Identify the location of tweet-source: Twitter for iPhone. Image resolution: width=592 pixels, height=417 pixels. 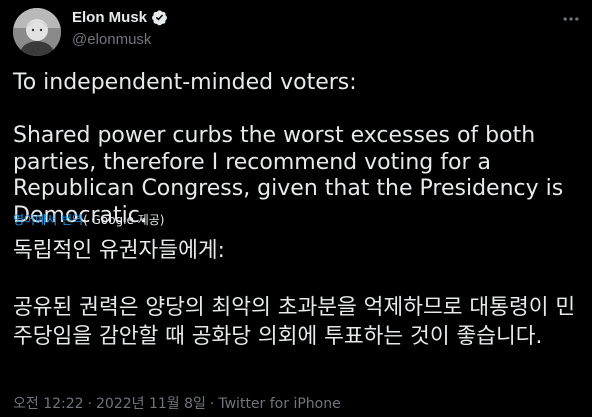
(279, 404).